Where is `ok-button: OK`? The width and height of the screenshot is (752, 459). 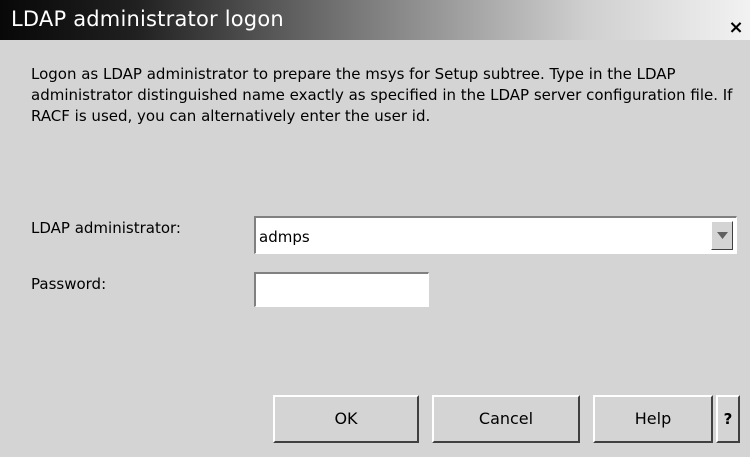 ok-button: OK is located at coordinates (346, 419).